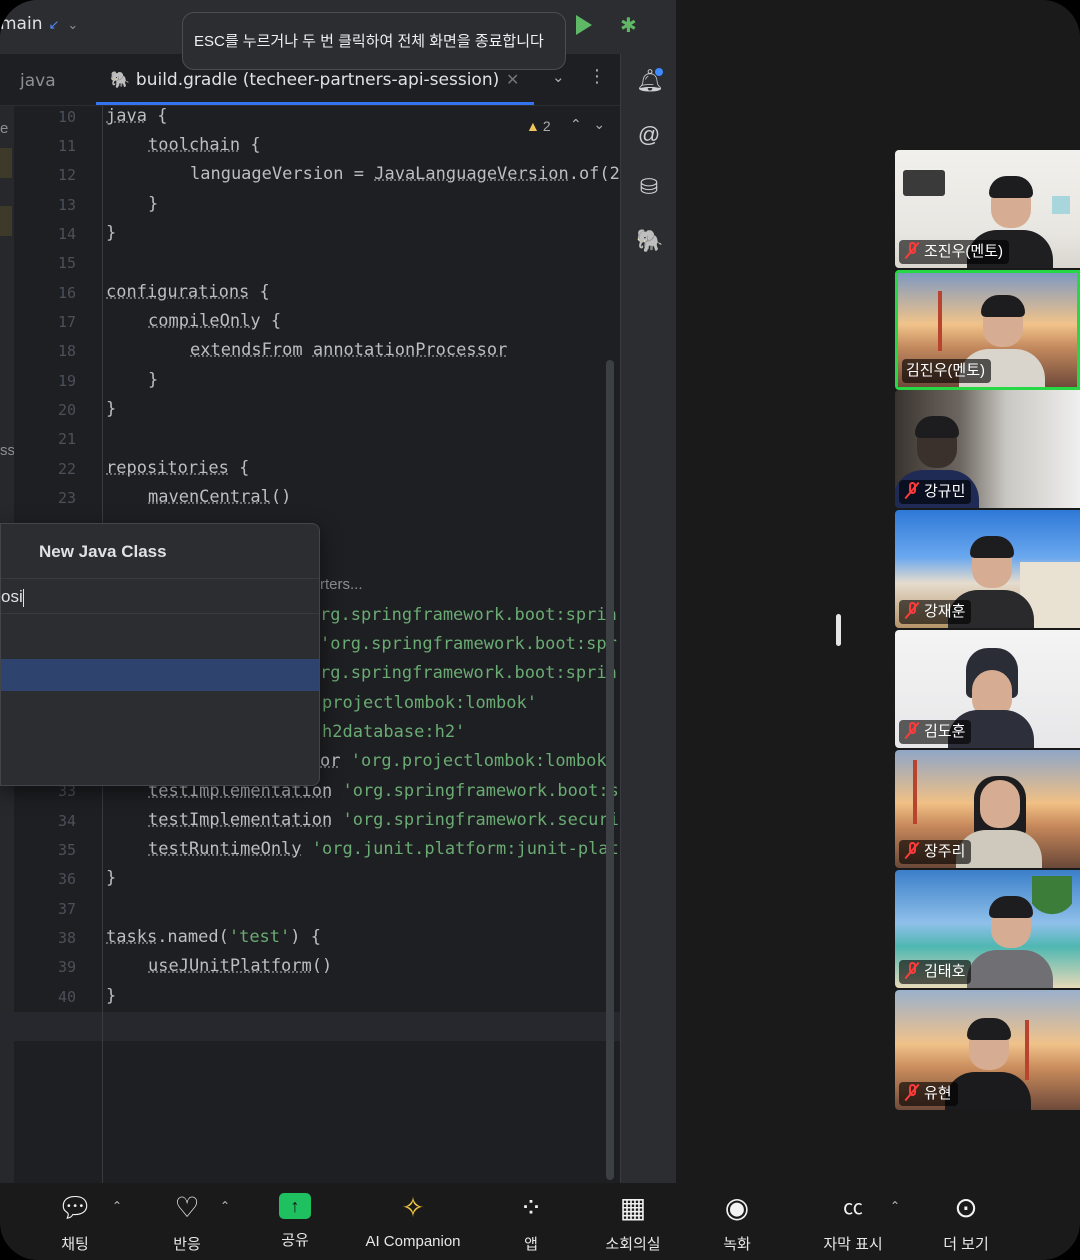 The height and width of the screenshot is (1260, 1080). What do you see at coordinates (633, 1207) in the screenshot?
I see `breakout-grid-icon: ▦` at bounding box center [633, 1207].